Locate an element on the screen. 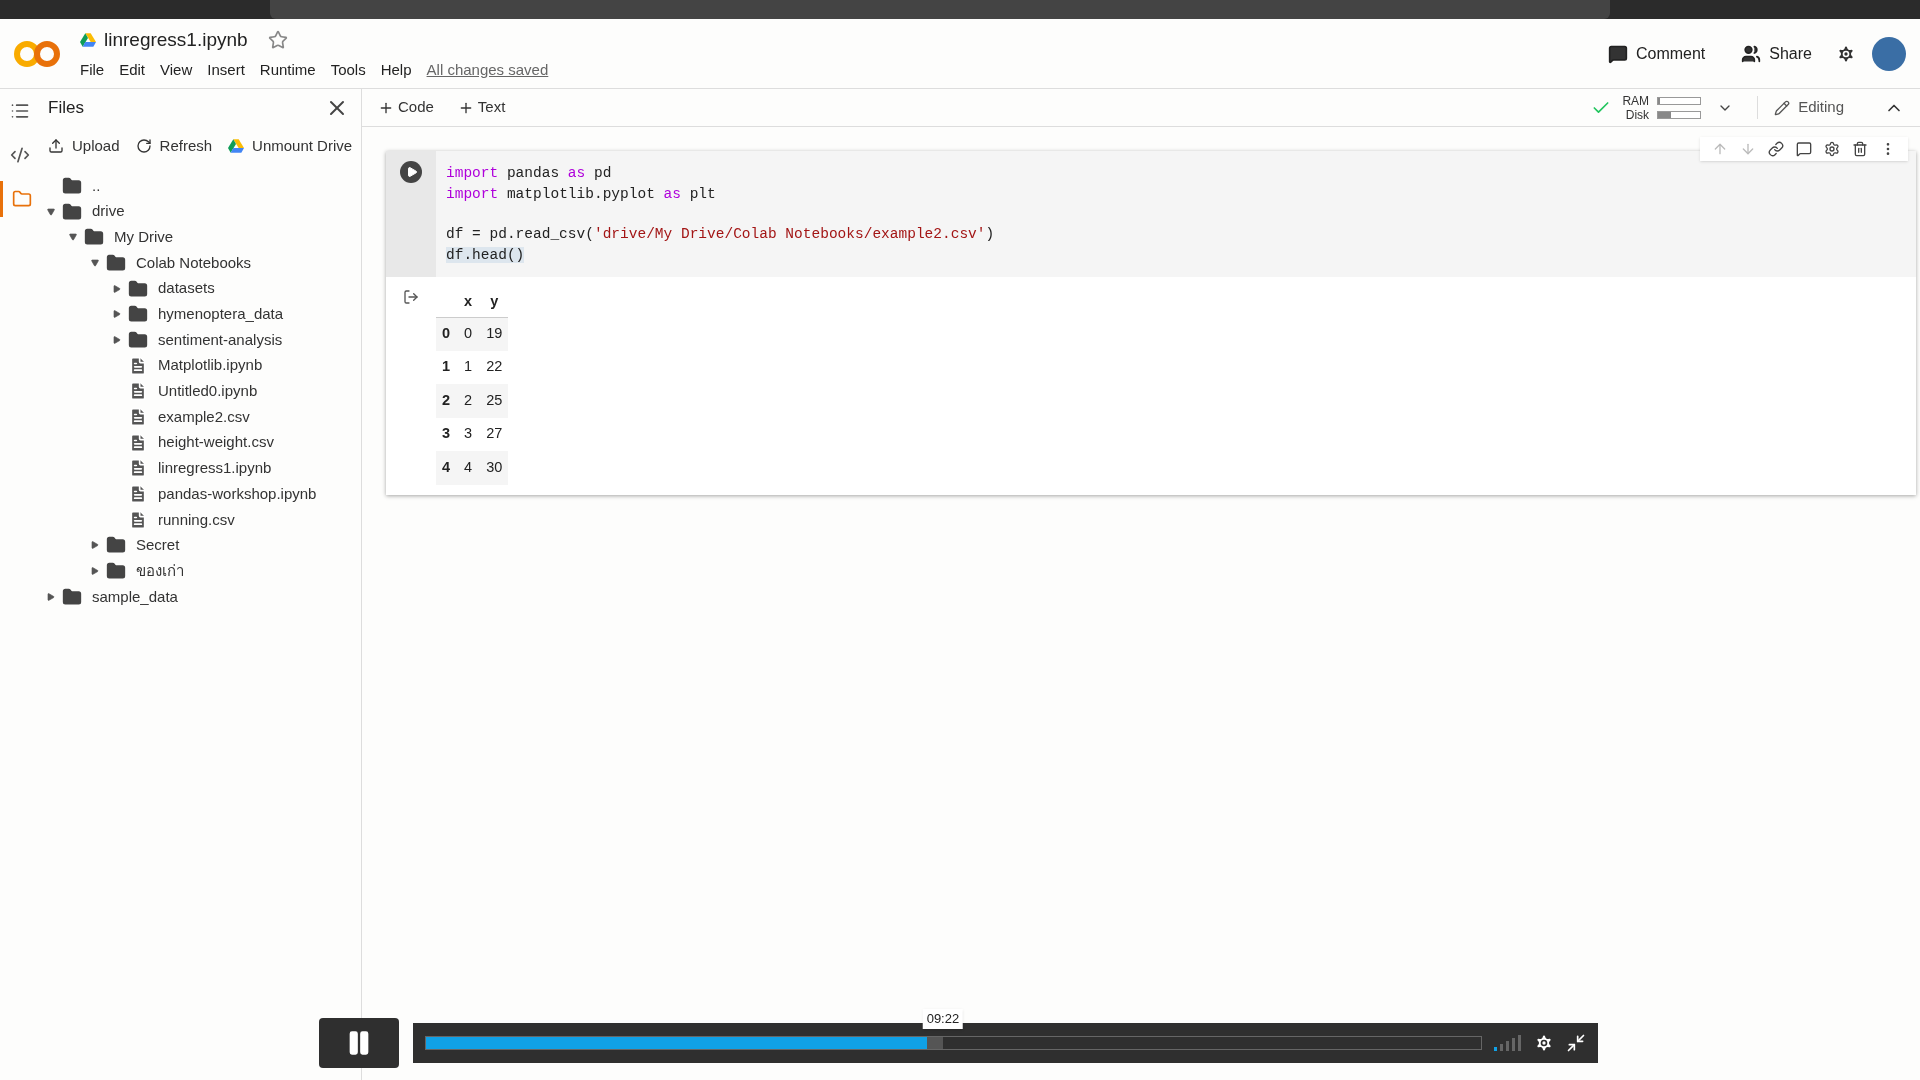 This screenshot has height=1080, width=1920. tree-item-label: ของเก่า is located at coordinates (160, 571).